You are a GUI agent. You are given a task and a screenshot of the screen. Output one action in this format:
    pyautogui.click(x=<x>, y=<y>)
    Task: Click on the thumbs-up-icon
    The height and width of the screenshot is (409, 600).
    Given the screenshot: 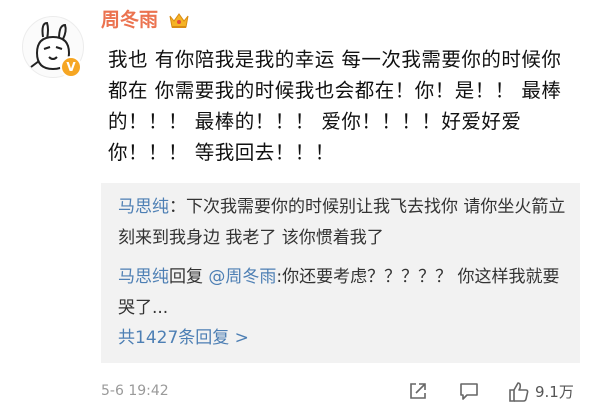 What is the action you would take?
    pyautogui.click(x=519, y=392)
    